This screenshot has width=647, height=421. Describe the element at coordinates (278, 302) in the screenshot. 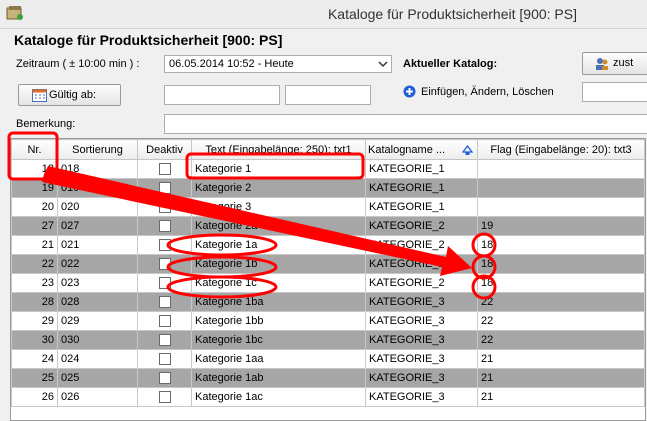

I see `cell-text: Kategorie 1ba` at that location.